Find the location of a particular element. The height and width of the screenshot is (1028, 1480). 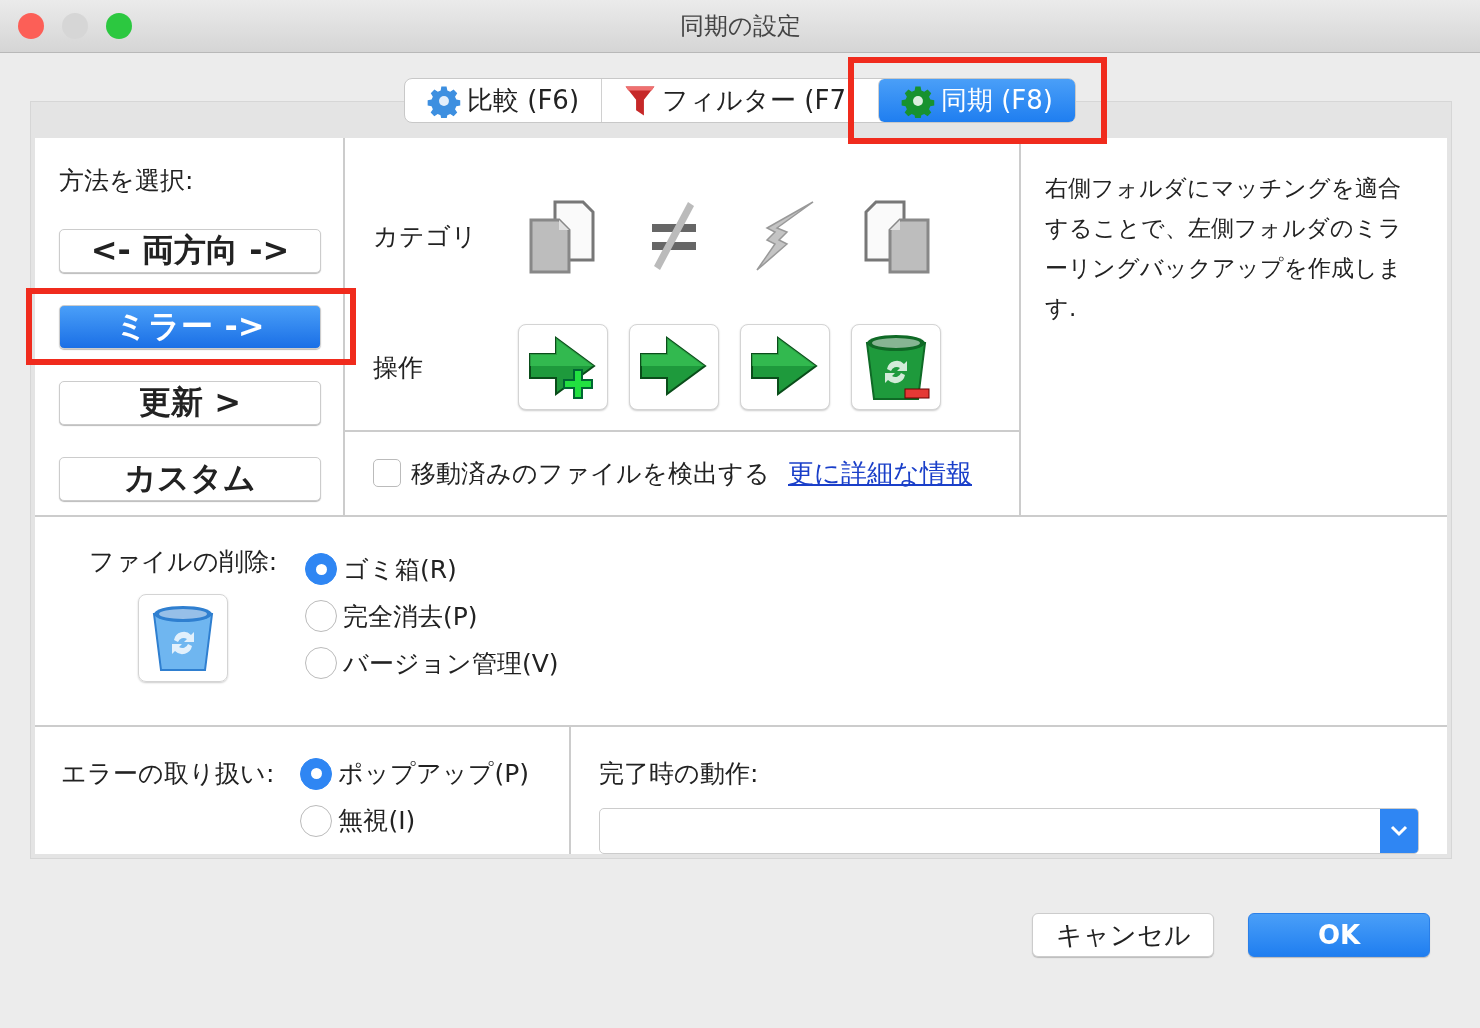

action-label: 操作 is located at coordinates (398, 367).